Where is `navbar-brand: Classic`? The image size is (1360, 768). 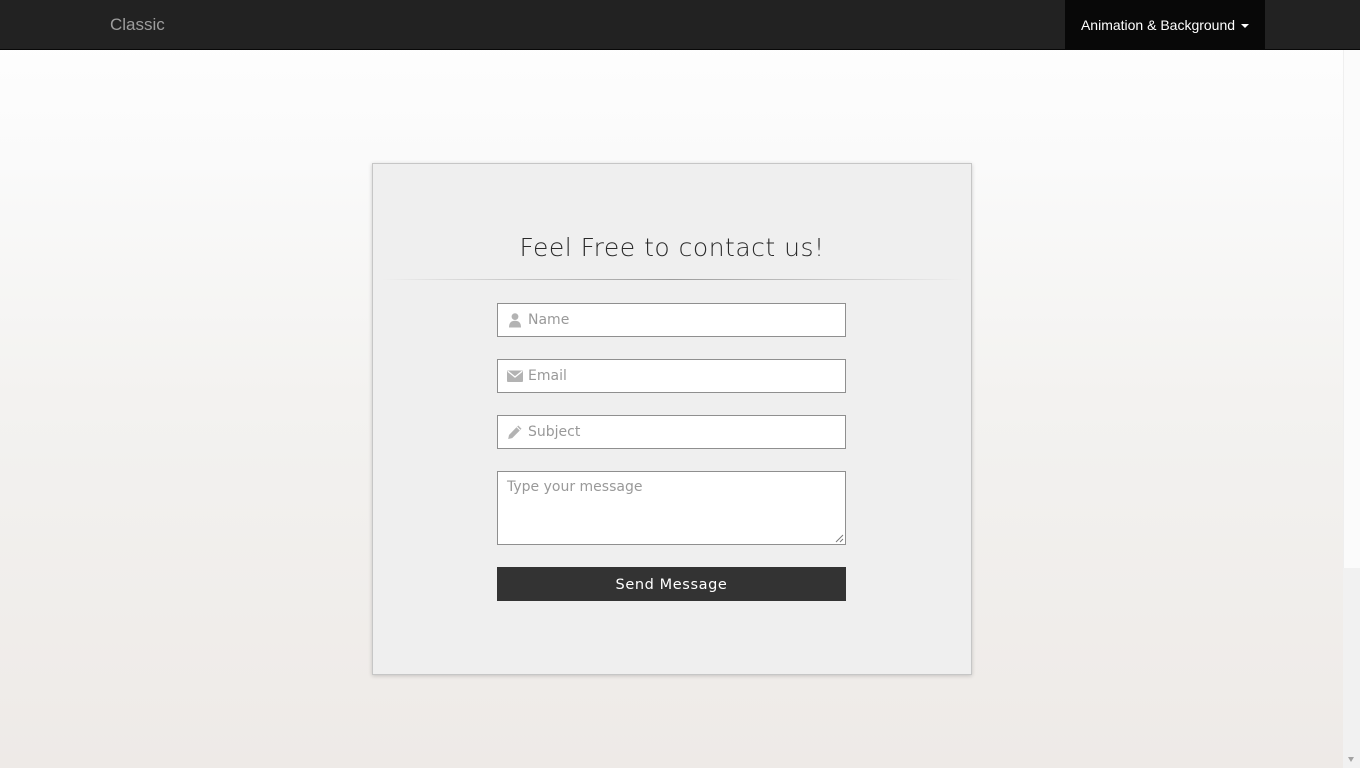
navbar-brand: Classic is located at coordinates (137, 25).